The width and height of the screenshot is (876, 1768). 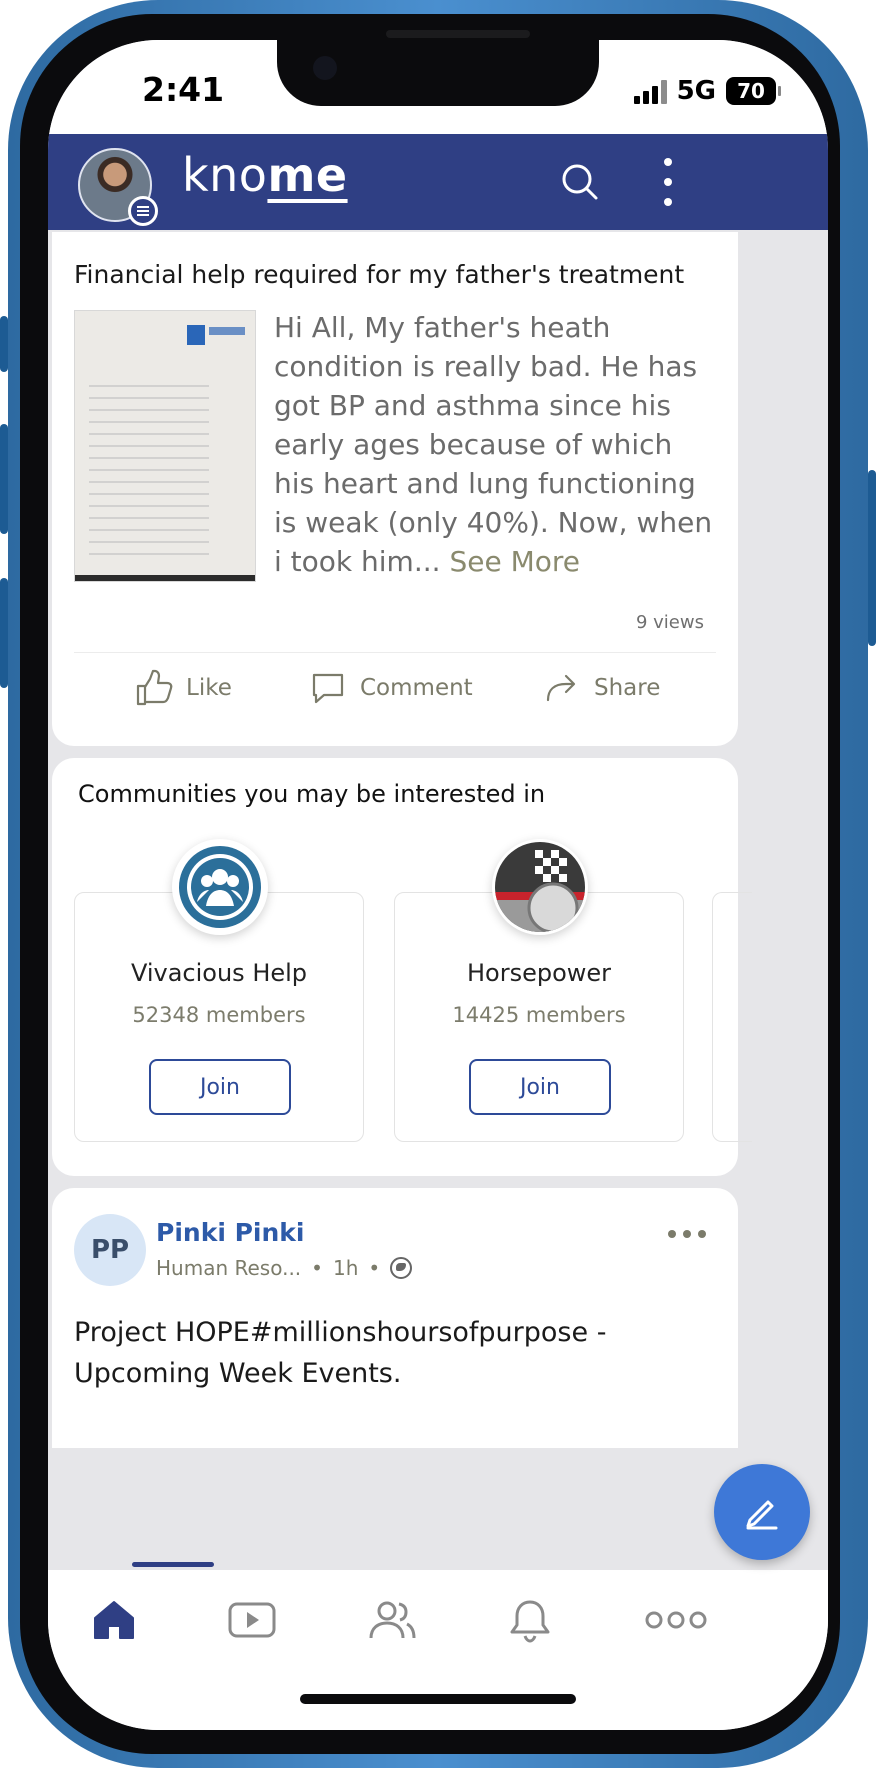 I want to click on dynamic-notch, so click(x=438, y=73).